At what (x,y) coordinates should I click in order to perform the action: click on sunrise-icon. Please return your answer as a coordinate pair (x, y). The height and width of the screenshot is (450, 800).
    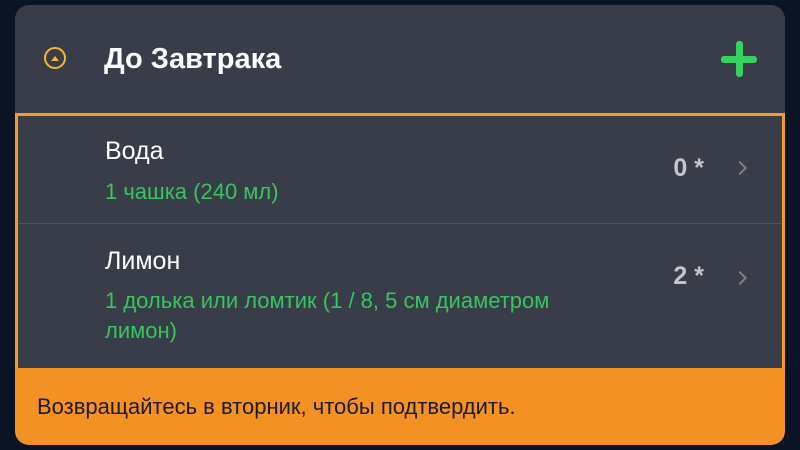
    Looking at the image, I should click on (55, 58).